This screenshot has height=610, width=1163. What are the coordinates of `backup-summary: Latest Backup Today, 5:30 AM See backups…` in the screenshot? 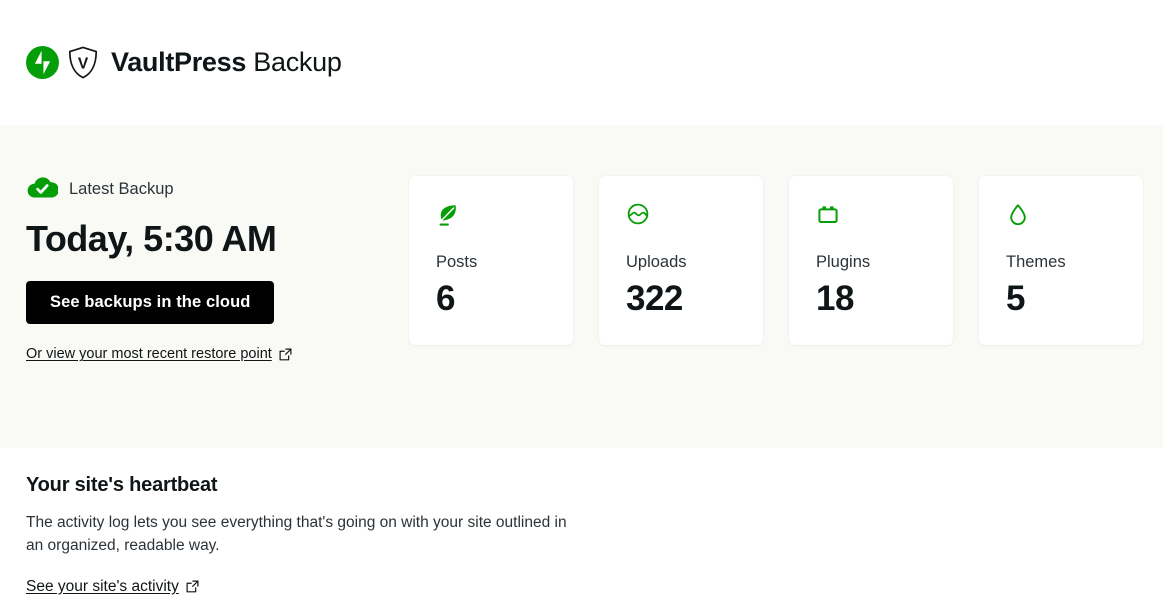 It's located at (206, 269).